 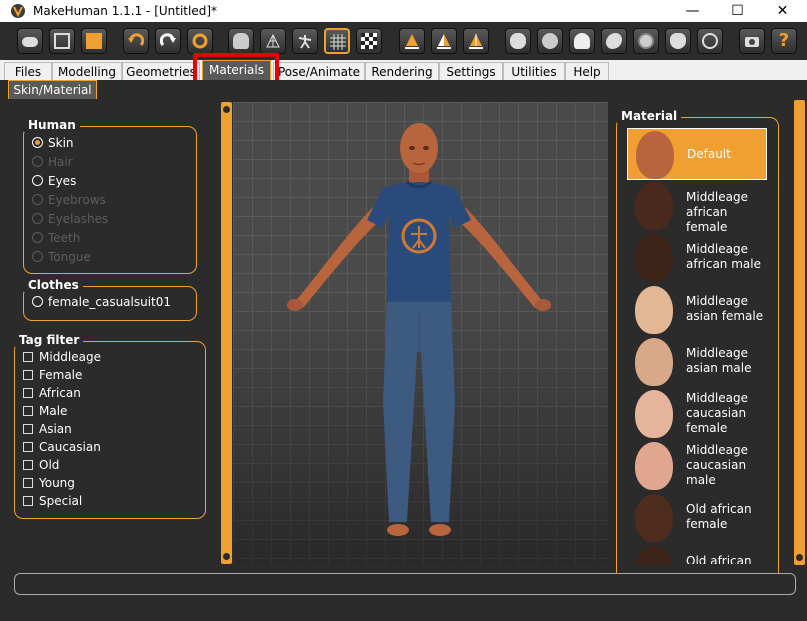 I want to click on radio-eyelashes: Eyelashes, so click(x=70, y=219).